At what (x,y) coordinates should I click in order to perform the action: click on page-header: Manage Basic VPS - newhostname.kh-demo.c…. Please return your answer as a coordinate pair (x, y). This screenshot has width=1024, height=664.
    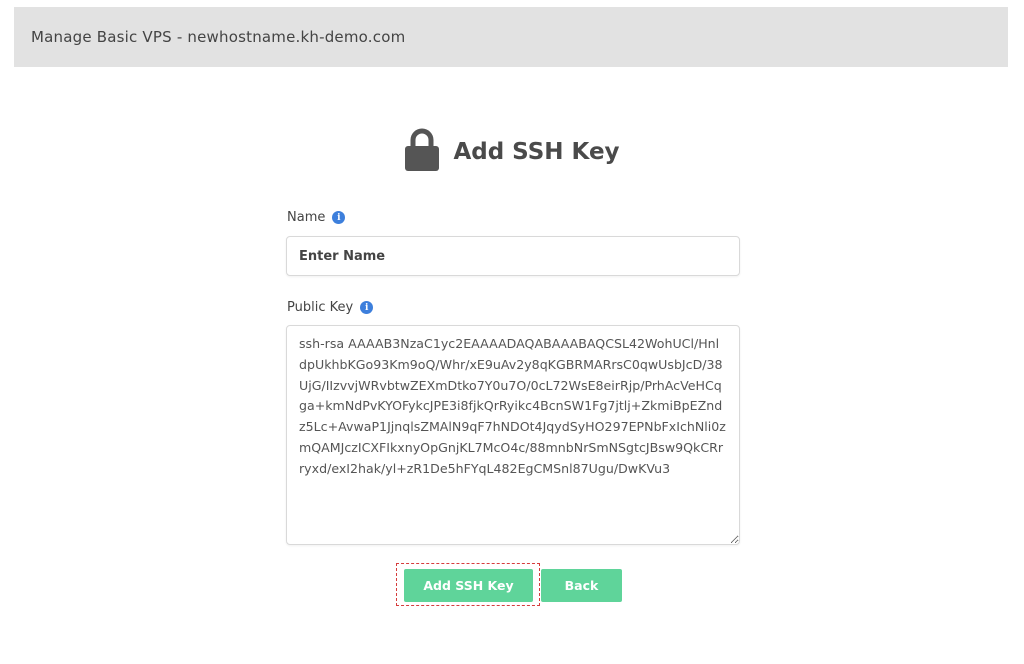
    Looking at the image, I should click on (511, 37).